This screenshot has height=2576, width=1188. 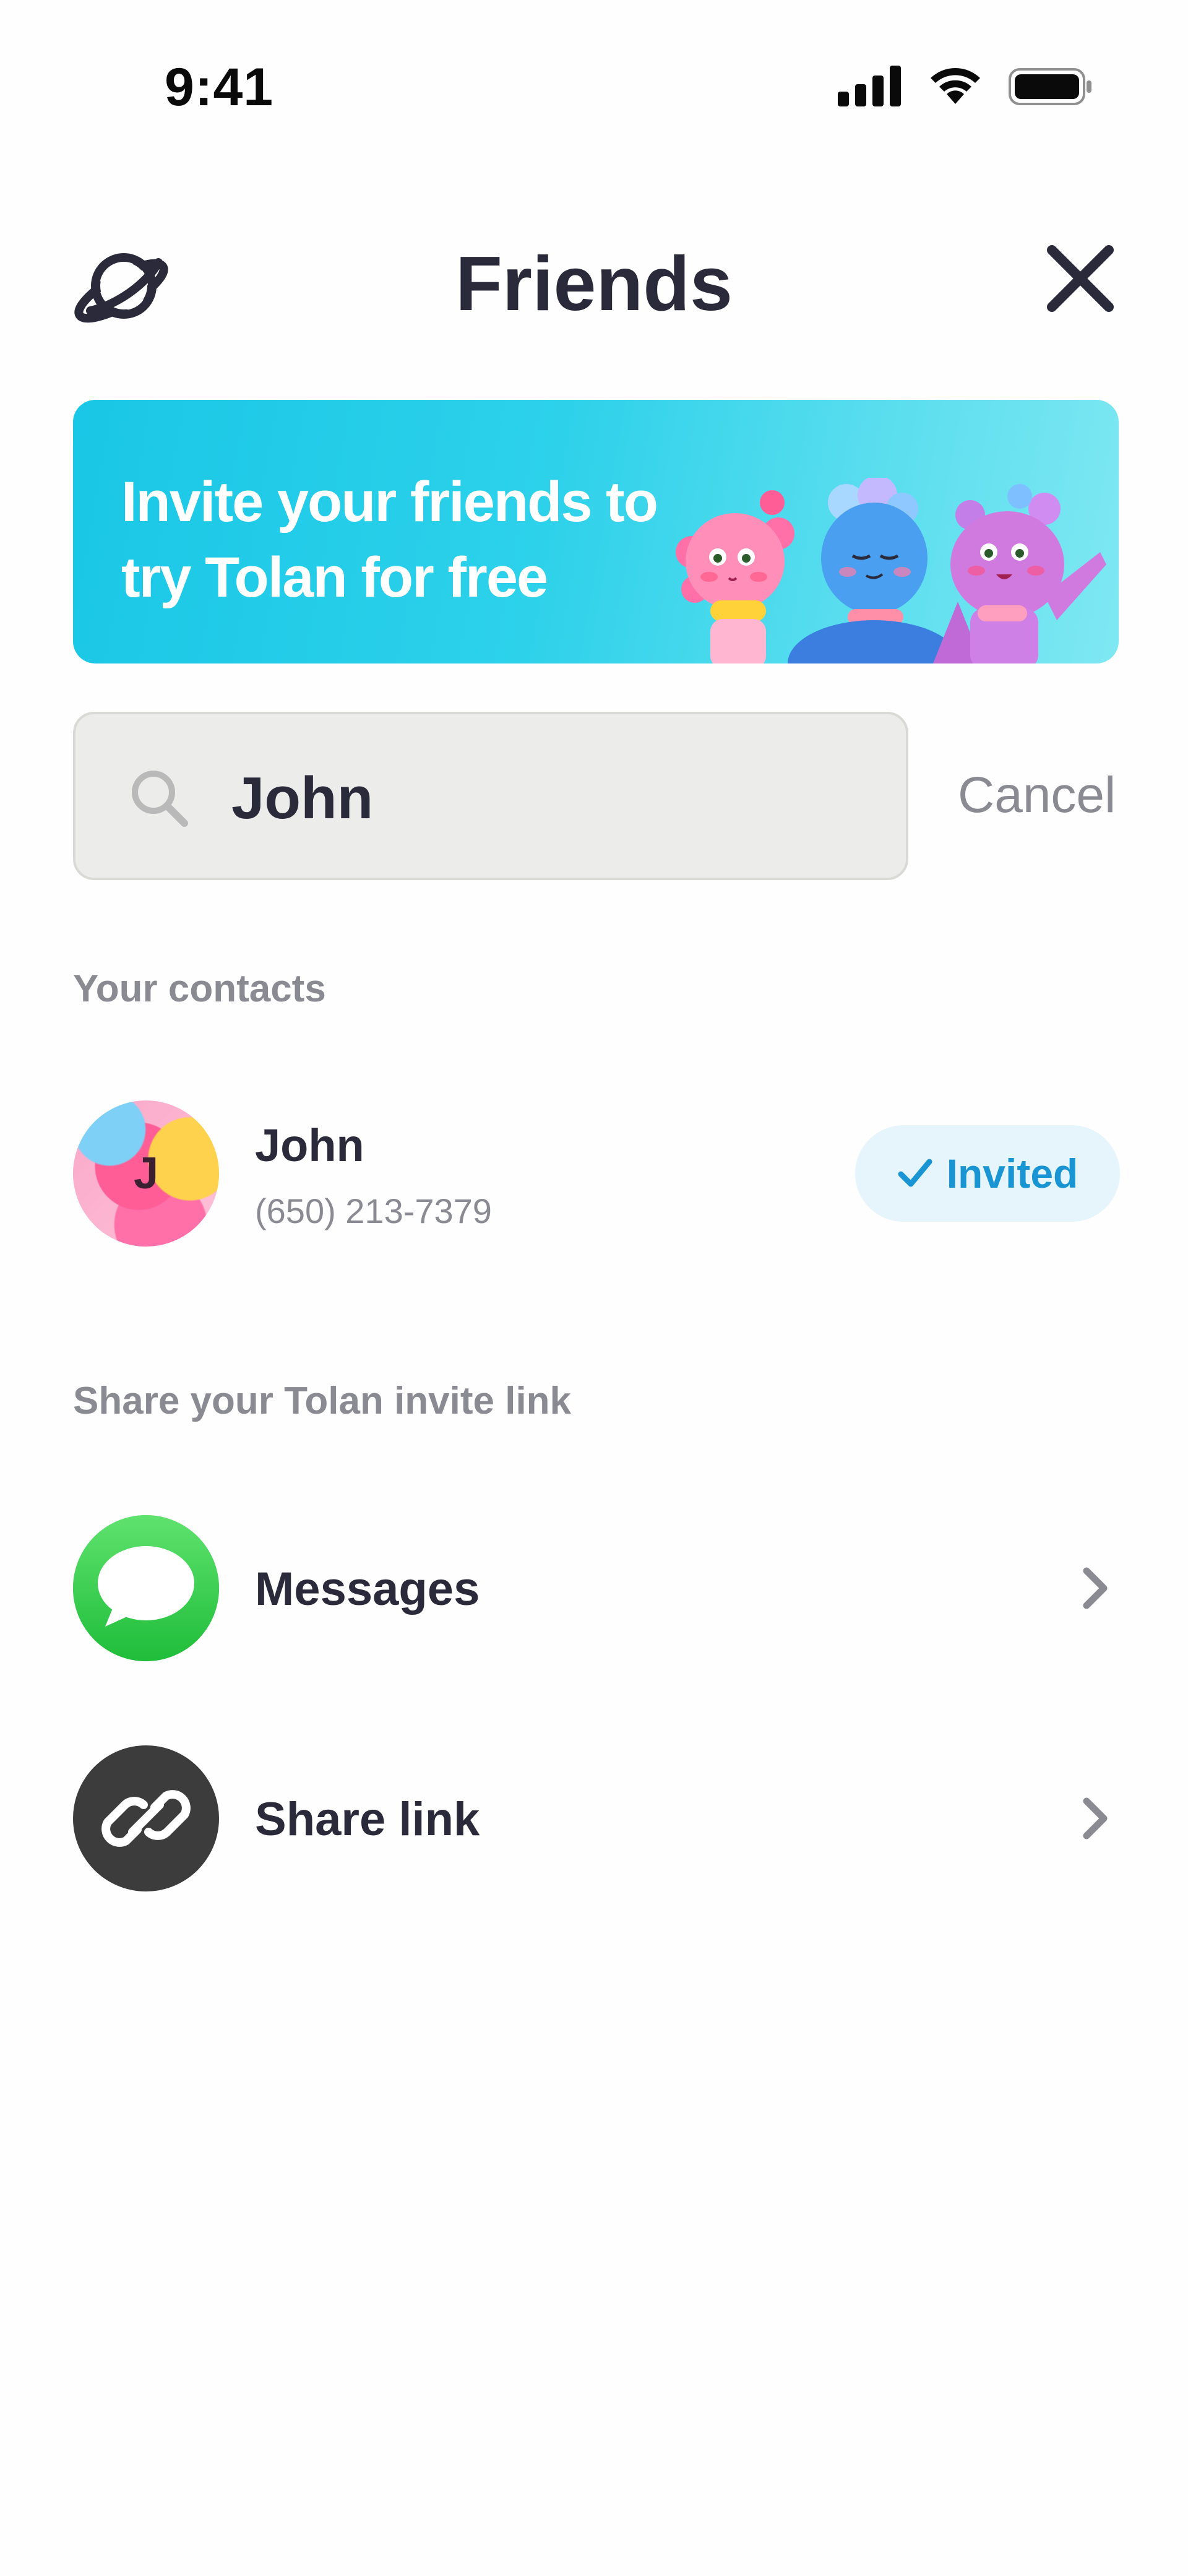 I want to click on messages-label: Messages, so click(x=367, y=1589).